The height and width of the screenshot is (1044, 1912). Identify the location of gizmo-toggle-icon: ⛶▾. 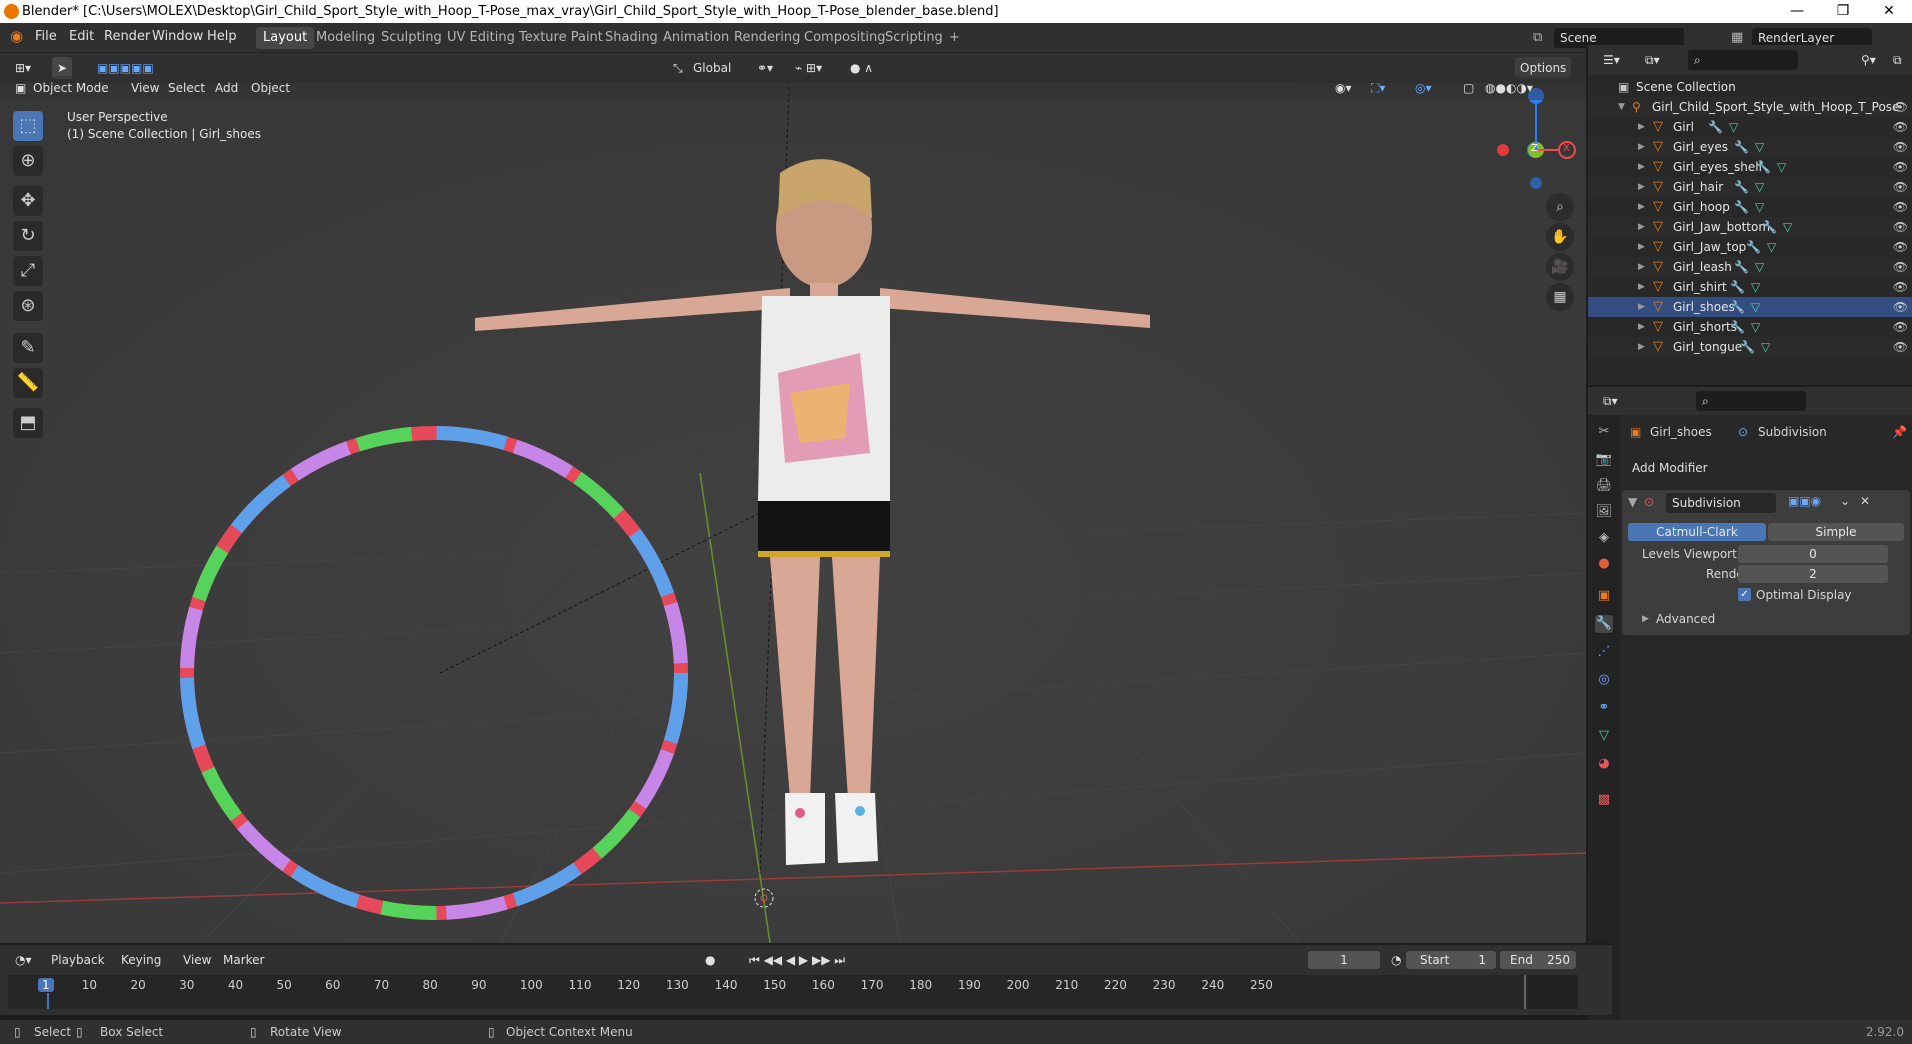
(1378, 88).